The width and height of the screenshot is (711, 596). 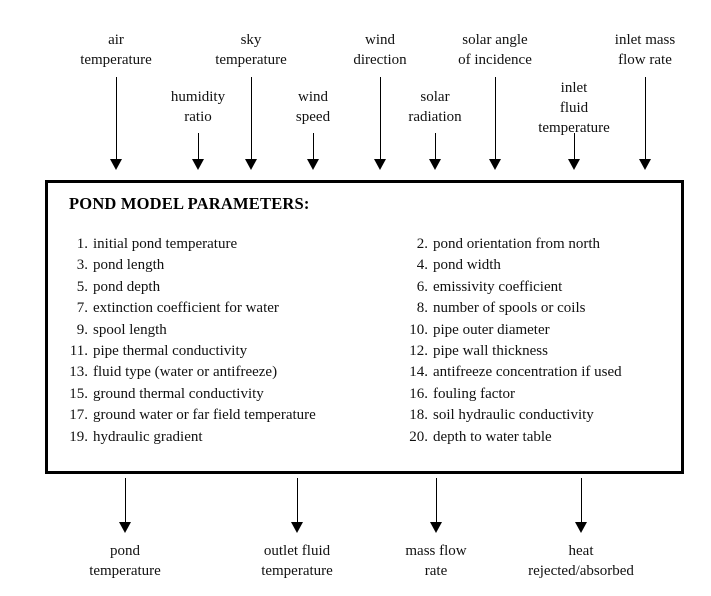 What do you see at coordinates (495, 60) in the screenshot?
I see `label-line: of incidence` at bounding box center [495, 60].